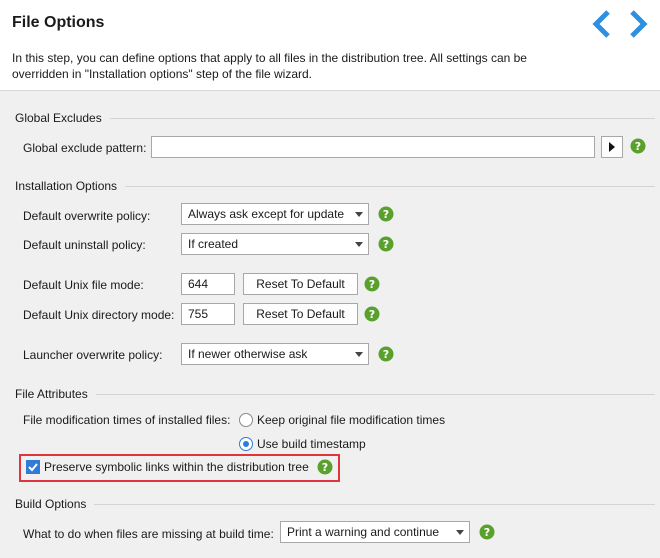 The image size is (660, 558). What do you see at coordinates (58, 22) in the screenshot?
I see `page-title: File Options` at bounding box center [58, 22].